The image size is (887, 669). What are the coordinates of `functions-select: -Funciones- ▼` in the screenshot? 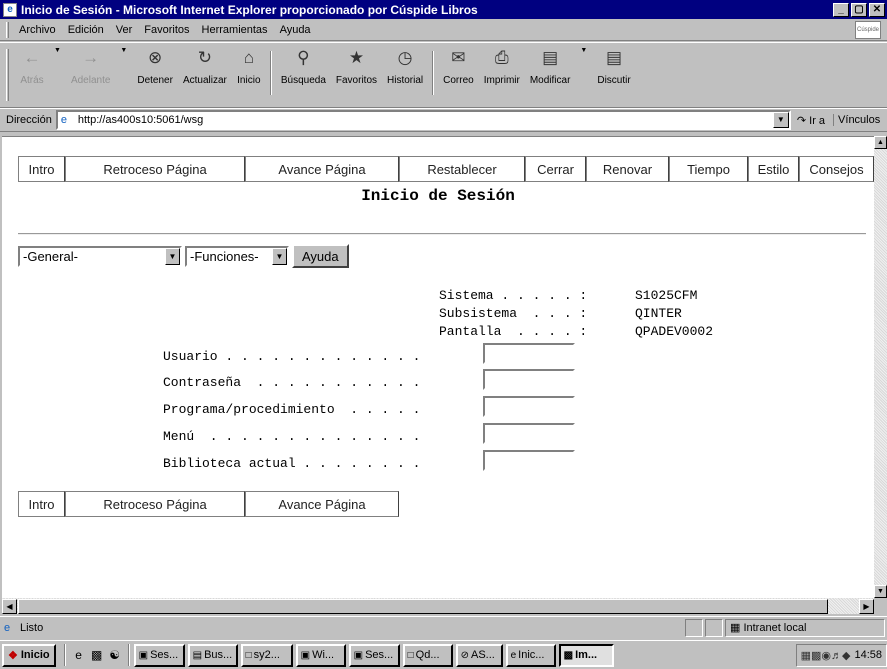 It's located at (237, 256).